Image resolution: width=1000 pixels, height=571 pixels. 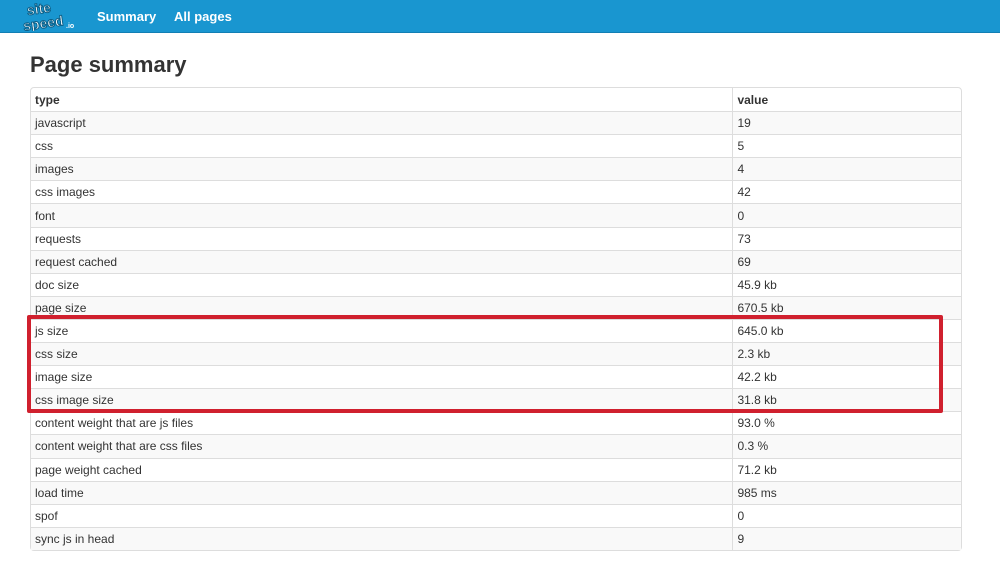 What do you see at coordinates (382, 446) in the screenshot?
I see `cell-type: content weight that are css files` at bounding box center [382, 446].